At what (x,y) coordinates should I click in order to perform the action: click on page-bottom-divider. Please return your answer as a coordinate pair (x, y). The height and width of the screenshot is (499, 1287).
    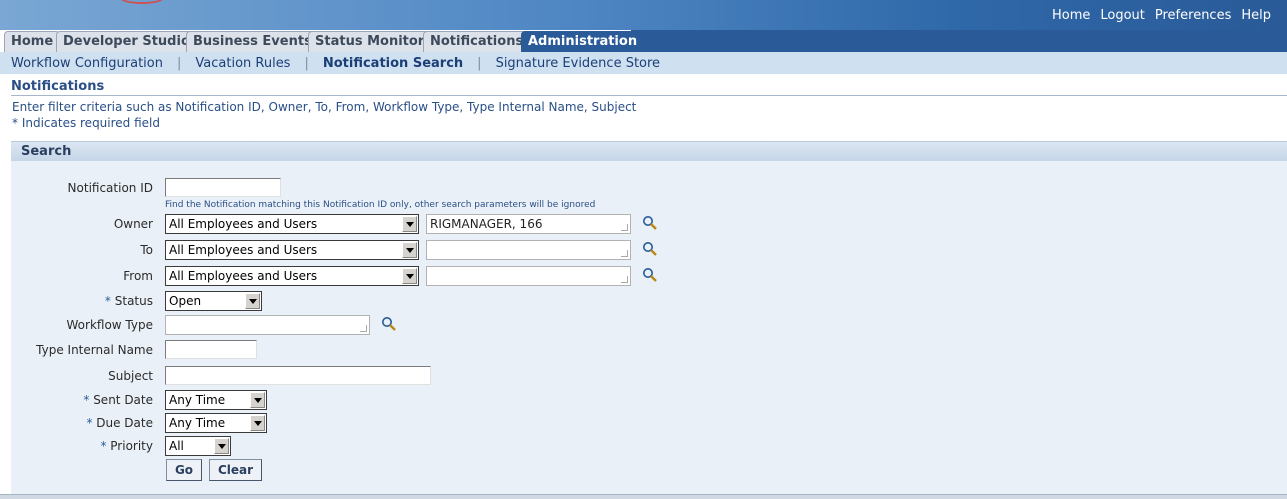
    Looking at the image, I should click on (643, 496).